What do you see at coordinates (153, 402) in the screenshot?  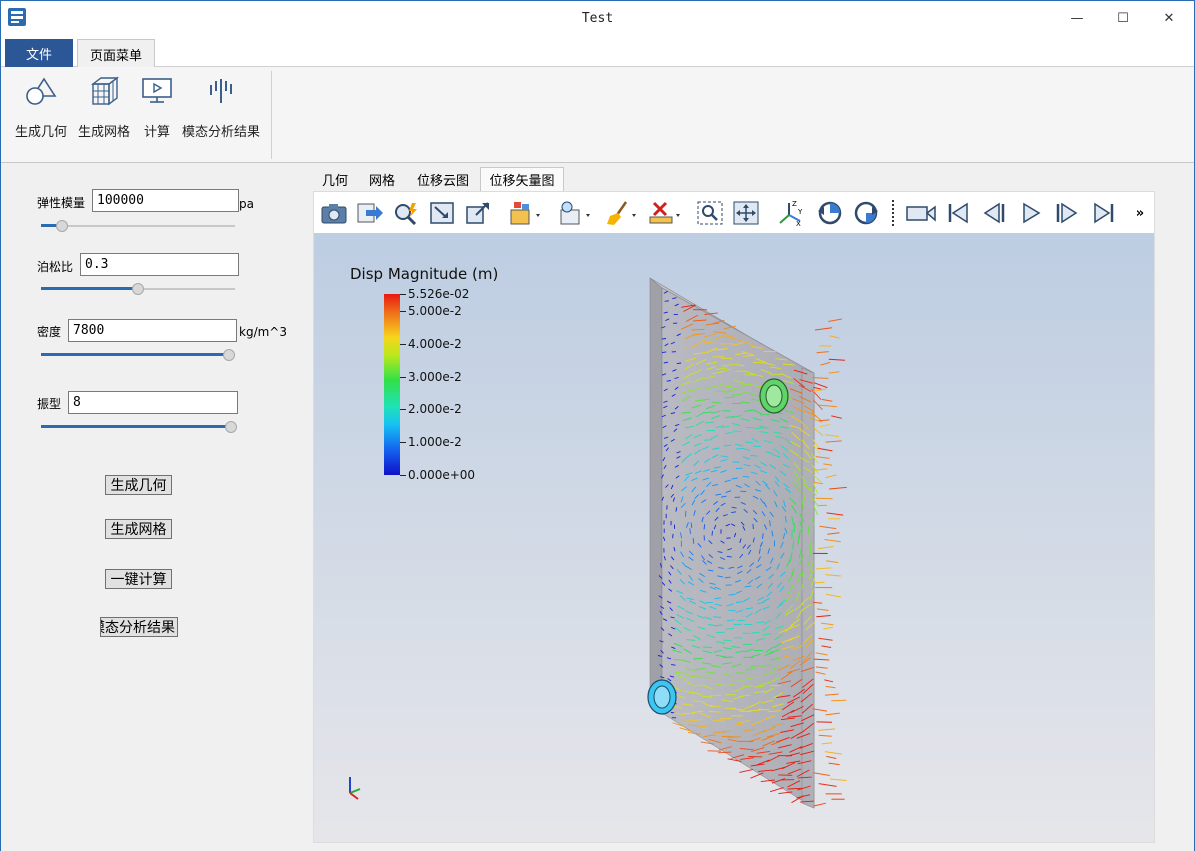 I see `mode-shape-input` at bounding box center [153, 402].